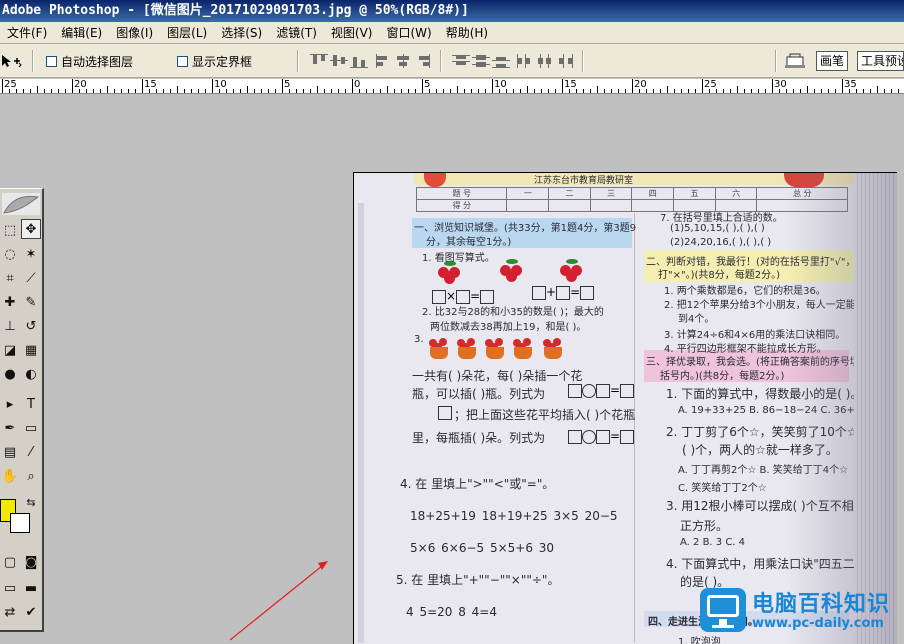 Image resolution: width=904 pixels, height=644 pixels. What do you see at coordinates (653, 193) in the screenshot?
I see `table-cell: 四` at bounding box center [653, 193].